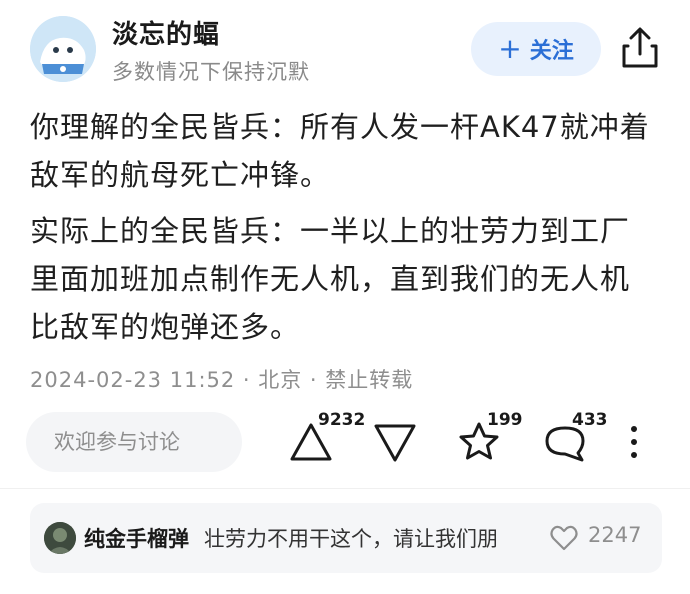  What do you see at coordinates (134, 442) in the screenshot?
I see `discuss-input: 欢迎参与讨论` at bounding box center [134, 442].